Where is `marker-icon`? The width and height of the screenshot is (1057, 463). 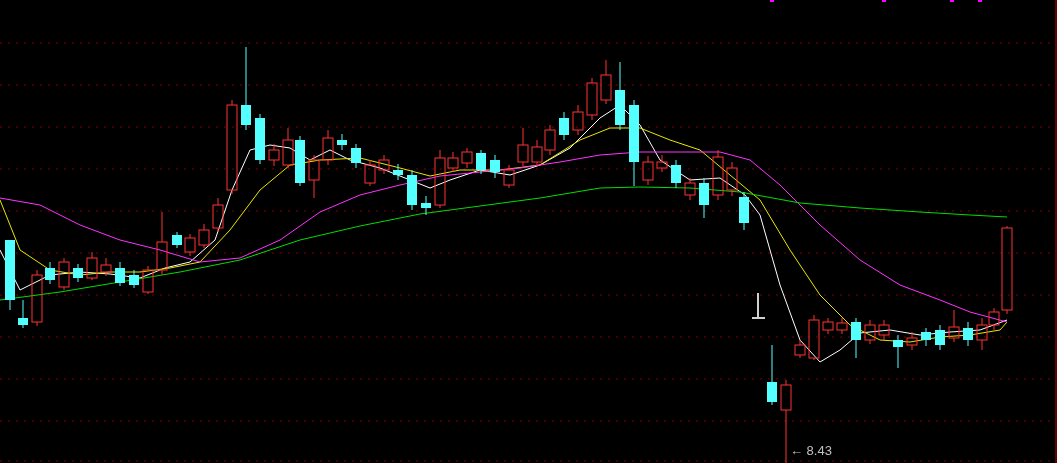
marker-icon is located at coordinates (758, 305).